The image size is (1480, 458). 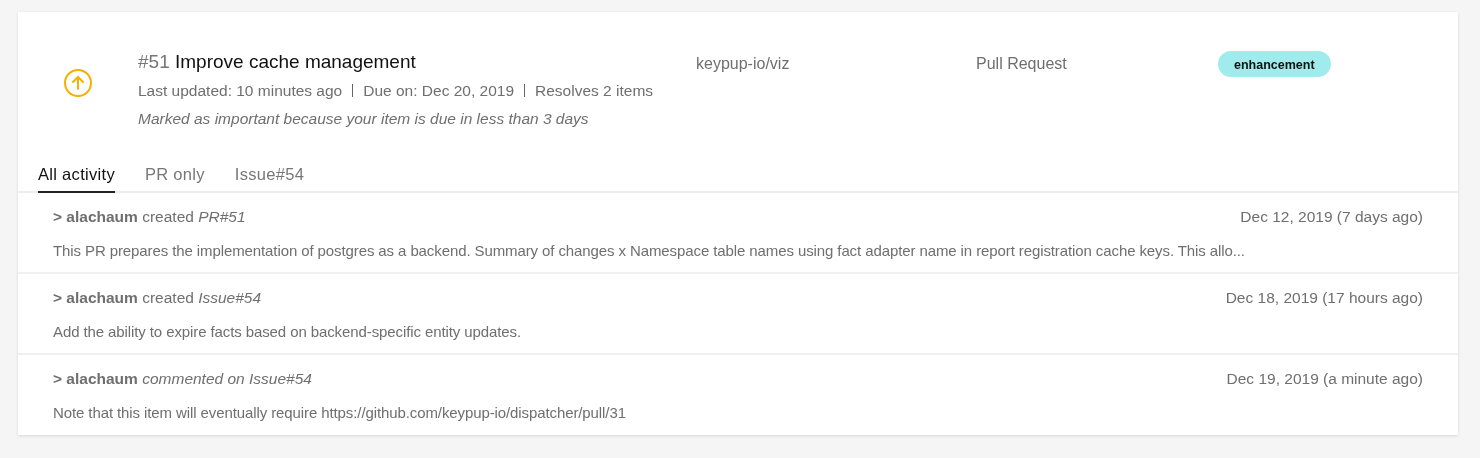 I want to click on importance-note: Marked as important because your item is due in less than 3 days, so click(x=364, y=119).